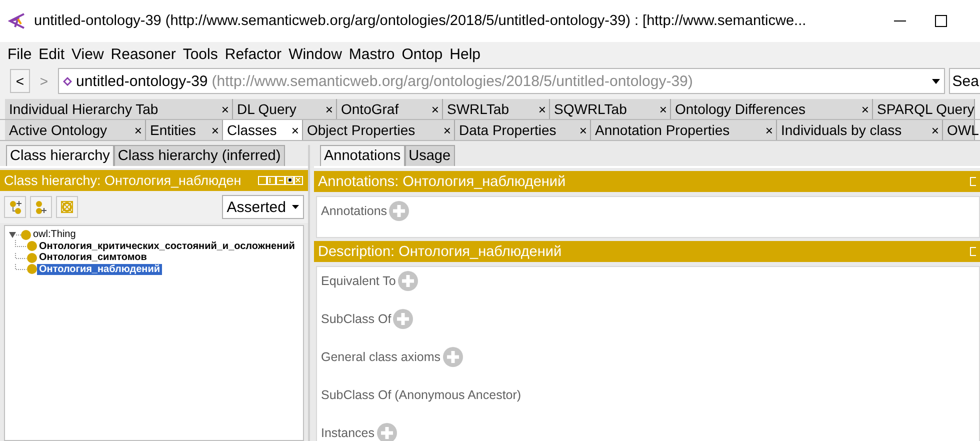 Image resolution: width=980 pixels, height=441 pixels. I want to click on add-subclass-icon, so click(15, 207).